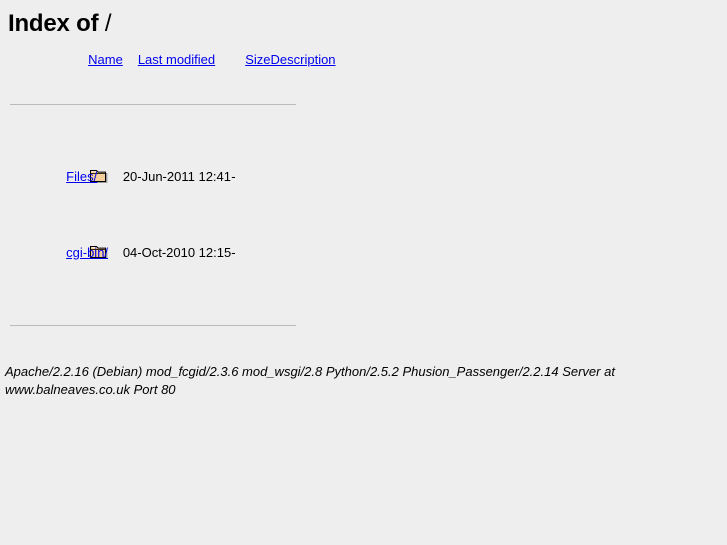 The width and height of the screenshot is (727, 545). I want to click on column-header-name: Name, so click(94, 62).